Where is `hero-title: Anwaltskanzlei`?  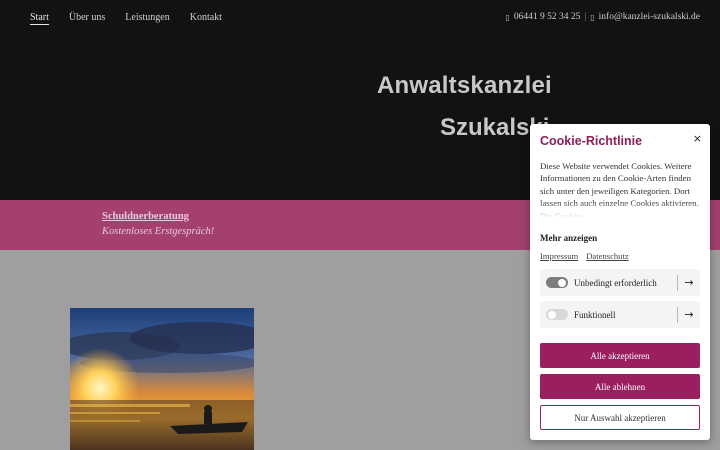
hero-title: Anwaltskanzlei is located at coordinates (464, 85).